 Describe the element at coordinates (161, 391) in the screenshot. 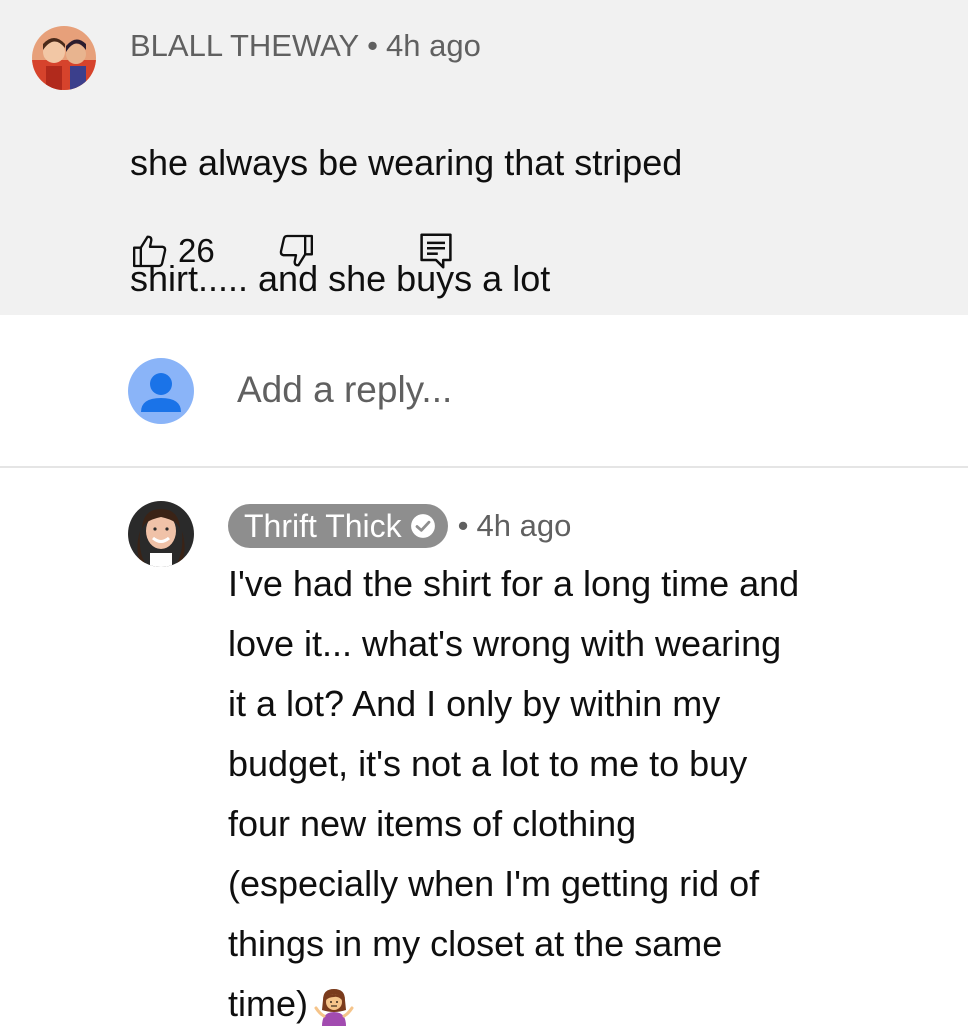

I see `current-user-avatar` at that location.